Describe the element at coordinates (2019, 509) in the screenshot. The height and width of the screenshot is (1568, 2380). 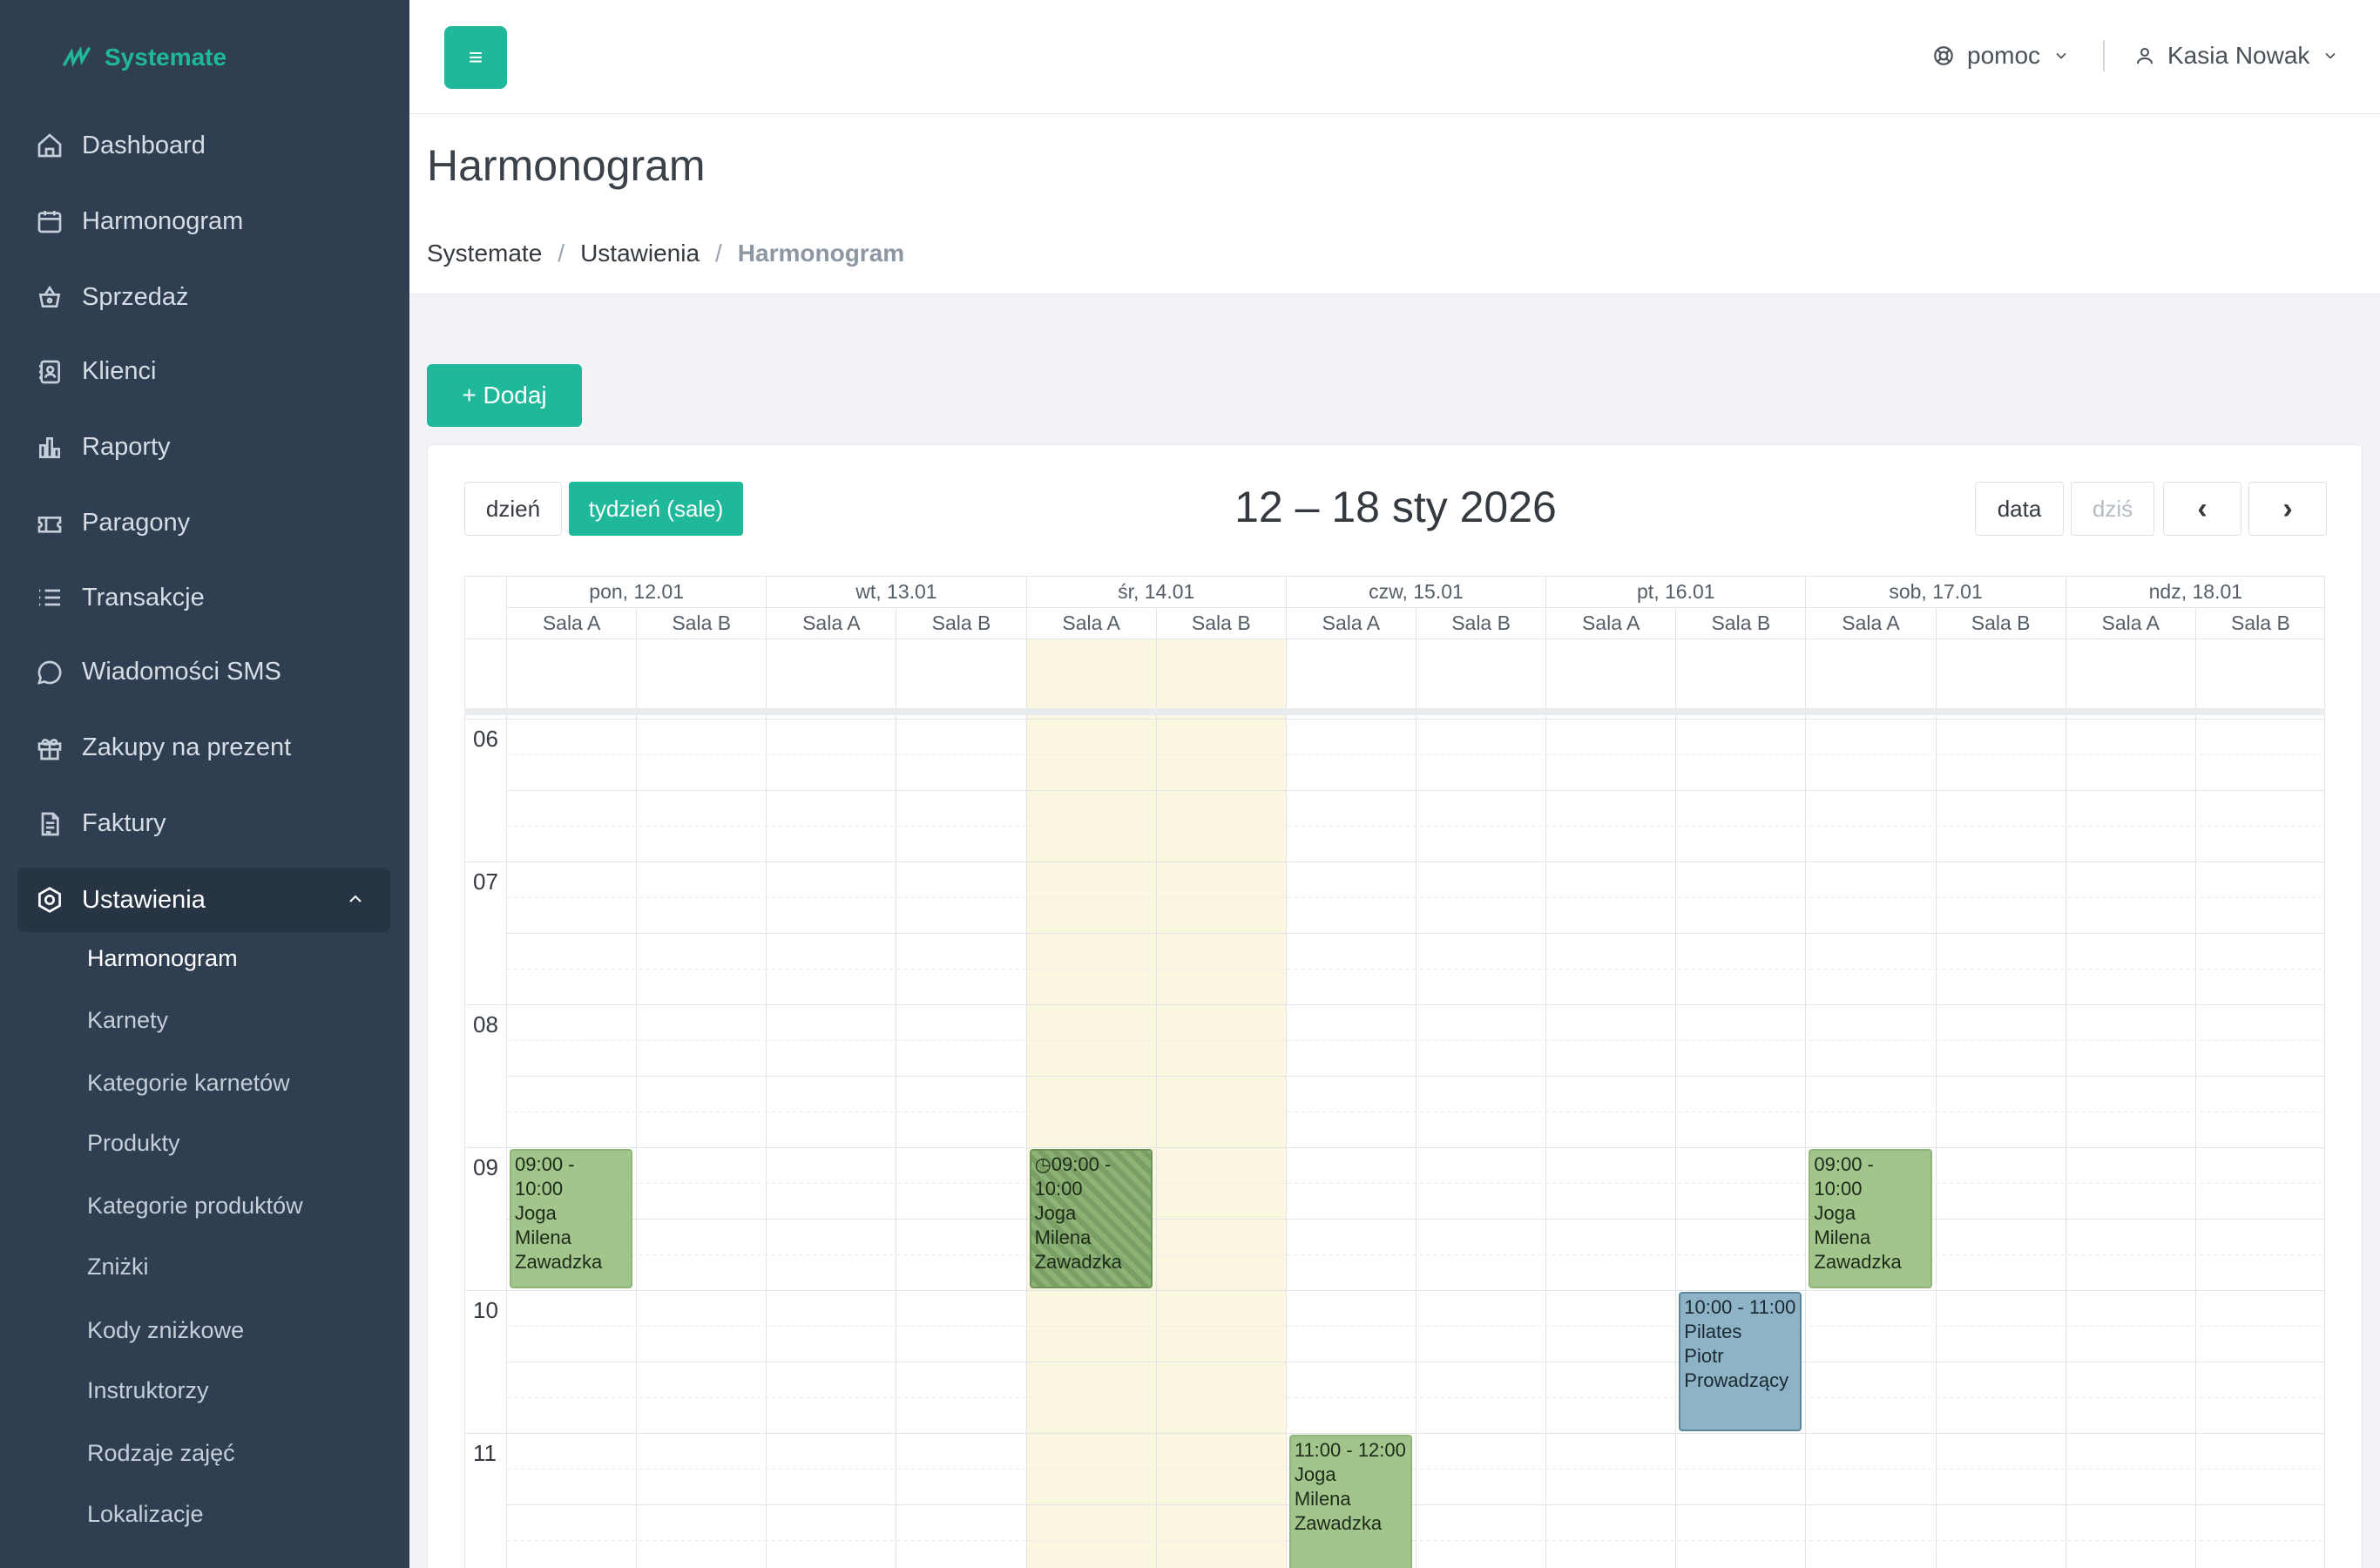
I see `date-picker-button: data` at that location.